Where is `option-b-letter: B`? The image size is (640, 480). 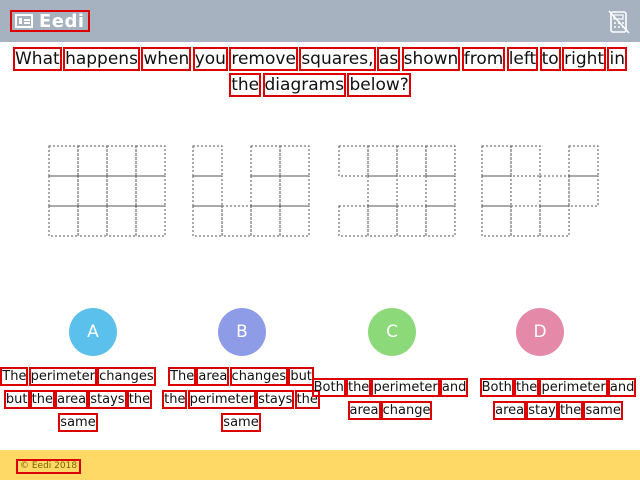
option-b-letter: B is located at coordinates (242, 332).